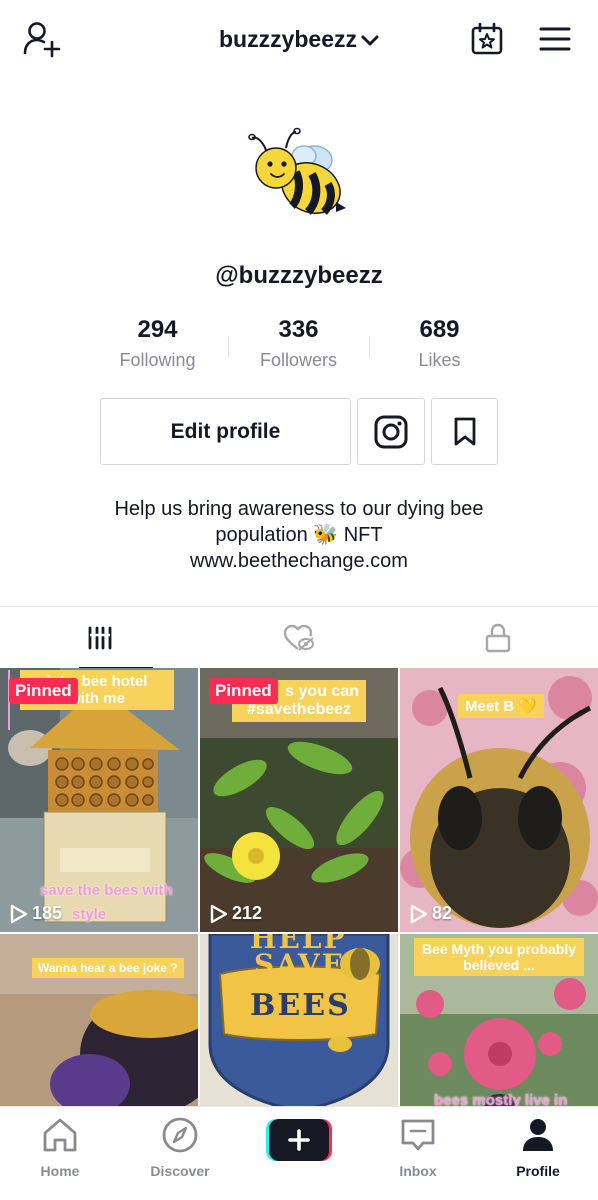  Describe the element at coordinates (487, 39) in the screenshot. I see `calendar-star-icon` at that location.